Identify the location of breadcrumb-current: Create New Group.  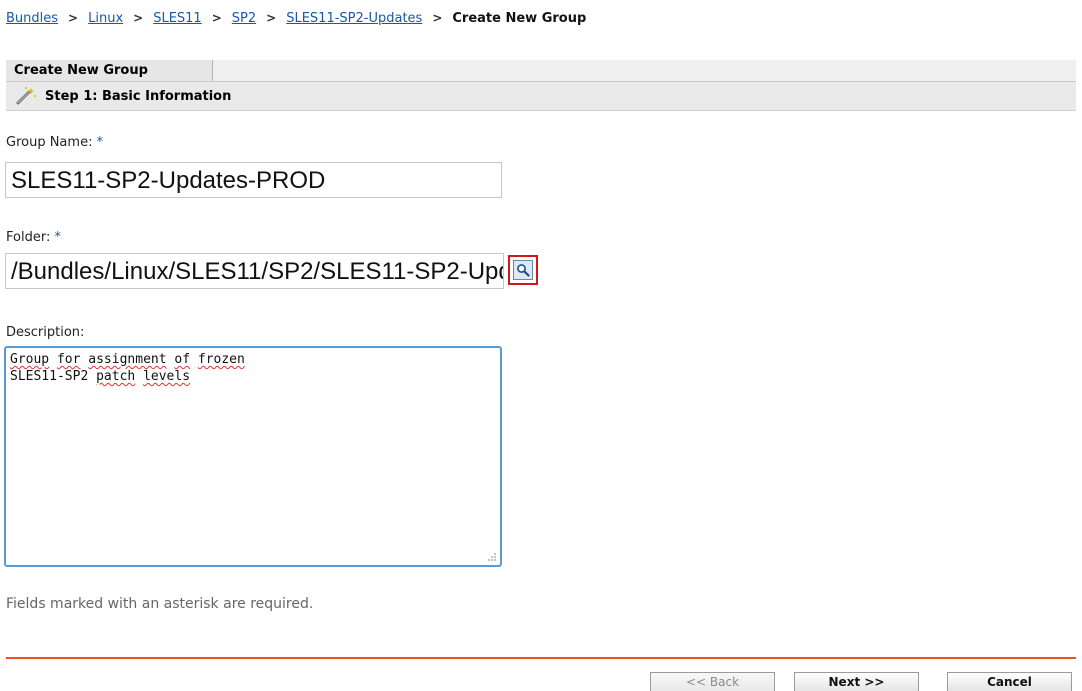
(519, 18).